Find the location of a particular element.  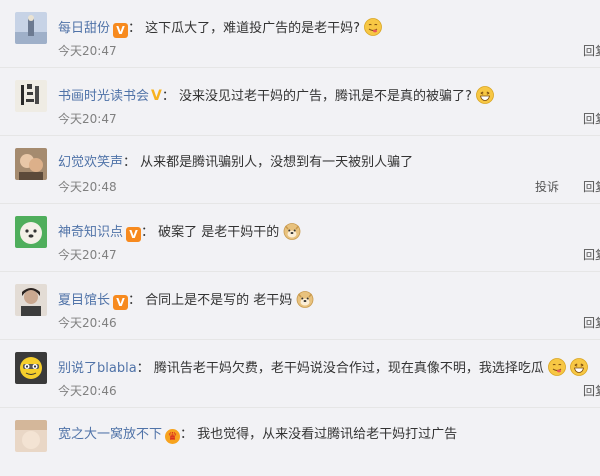

comment-line: 神奇知识点 V： 破案了 是老干妈干的 is located at coordinates (179, 232).